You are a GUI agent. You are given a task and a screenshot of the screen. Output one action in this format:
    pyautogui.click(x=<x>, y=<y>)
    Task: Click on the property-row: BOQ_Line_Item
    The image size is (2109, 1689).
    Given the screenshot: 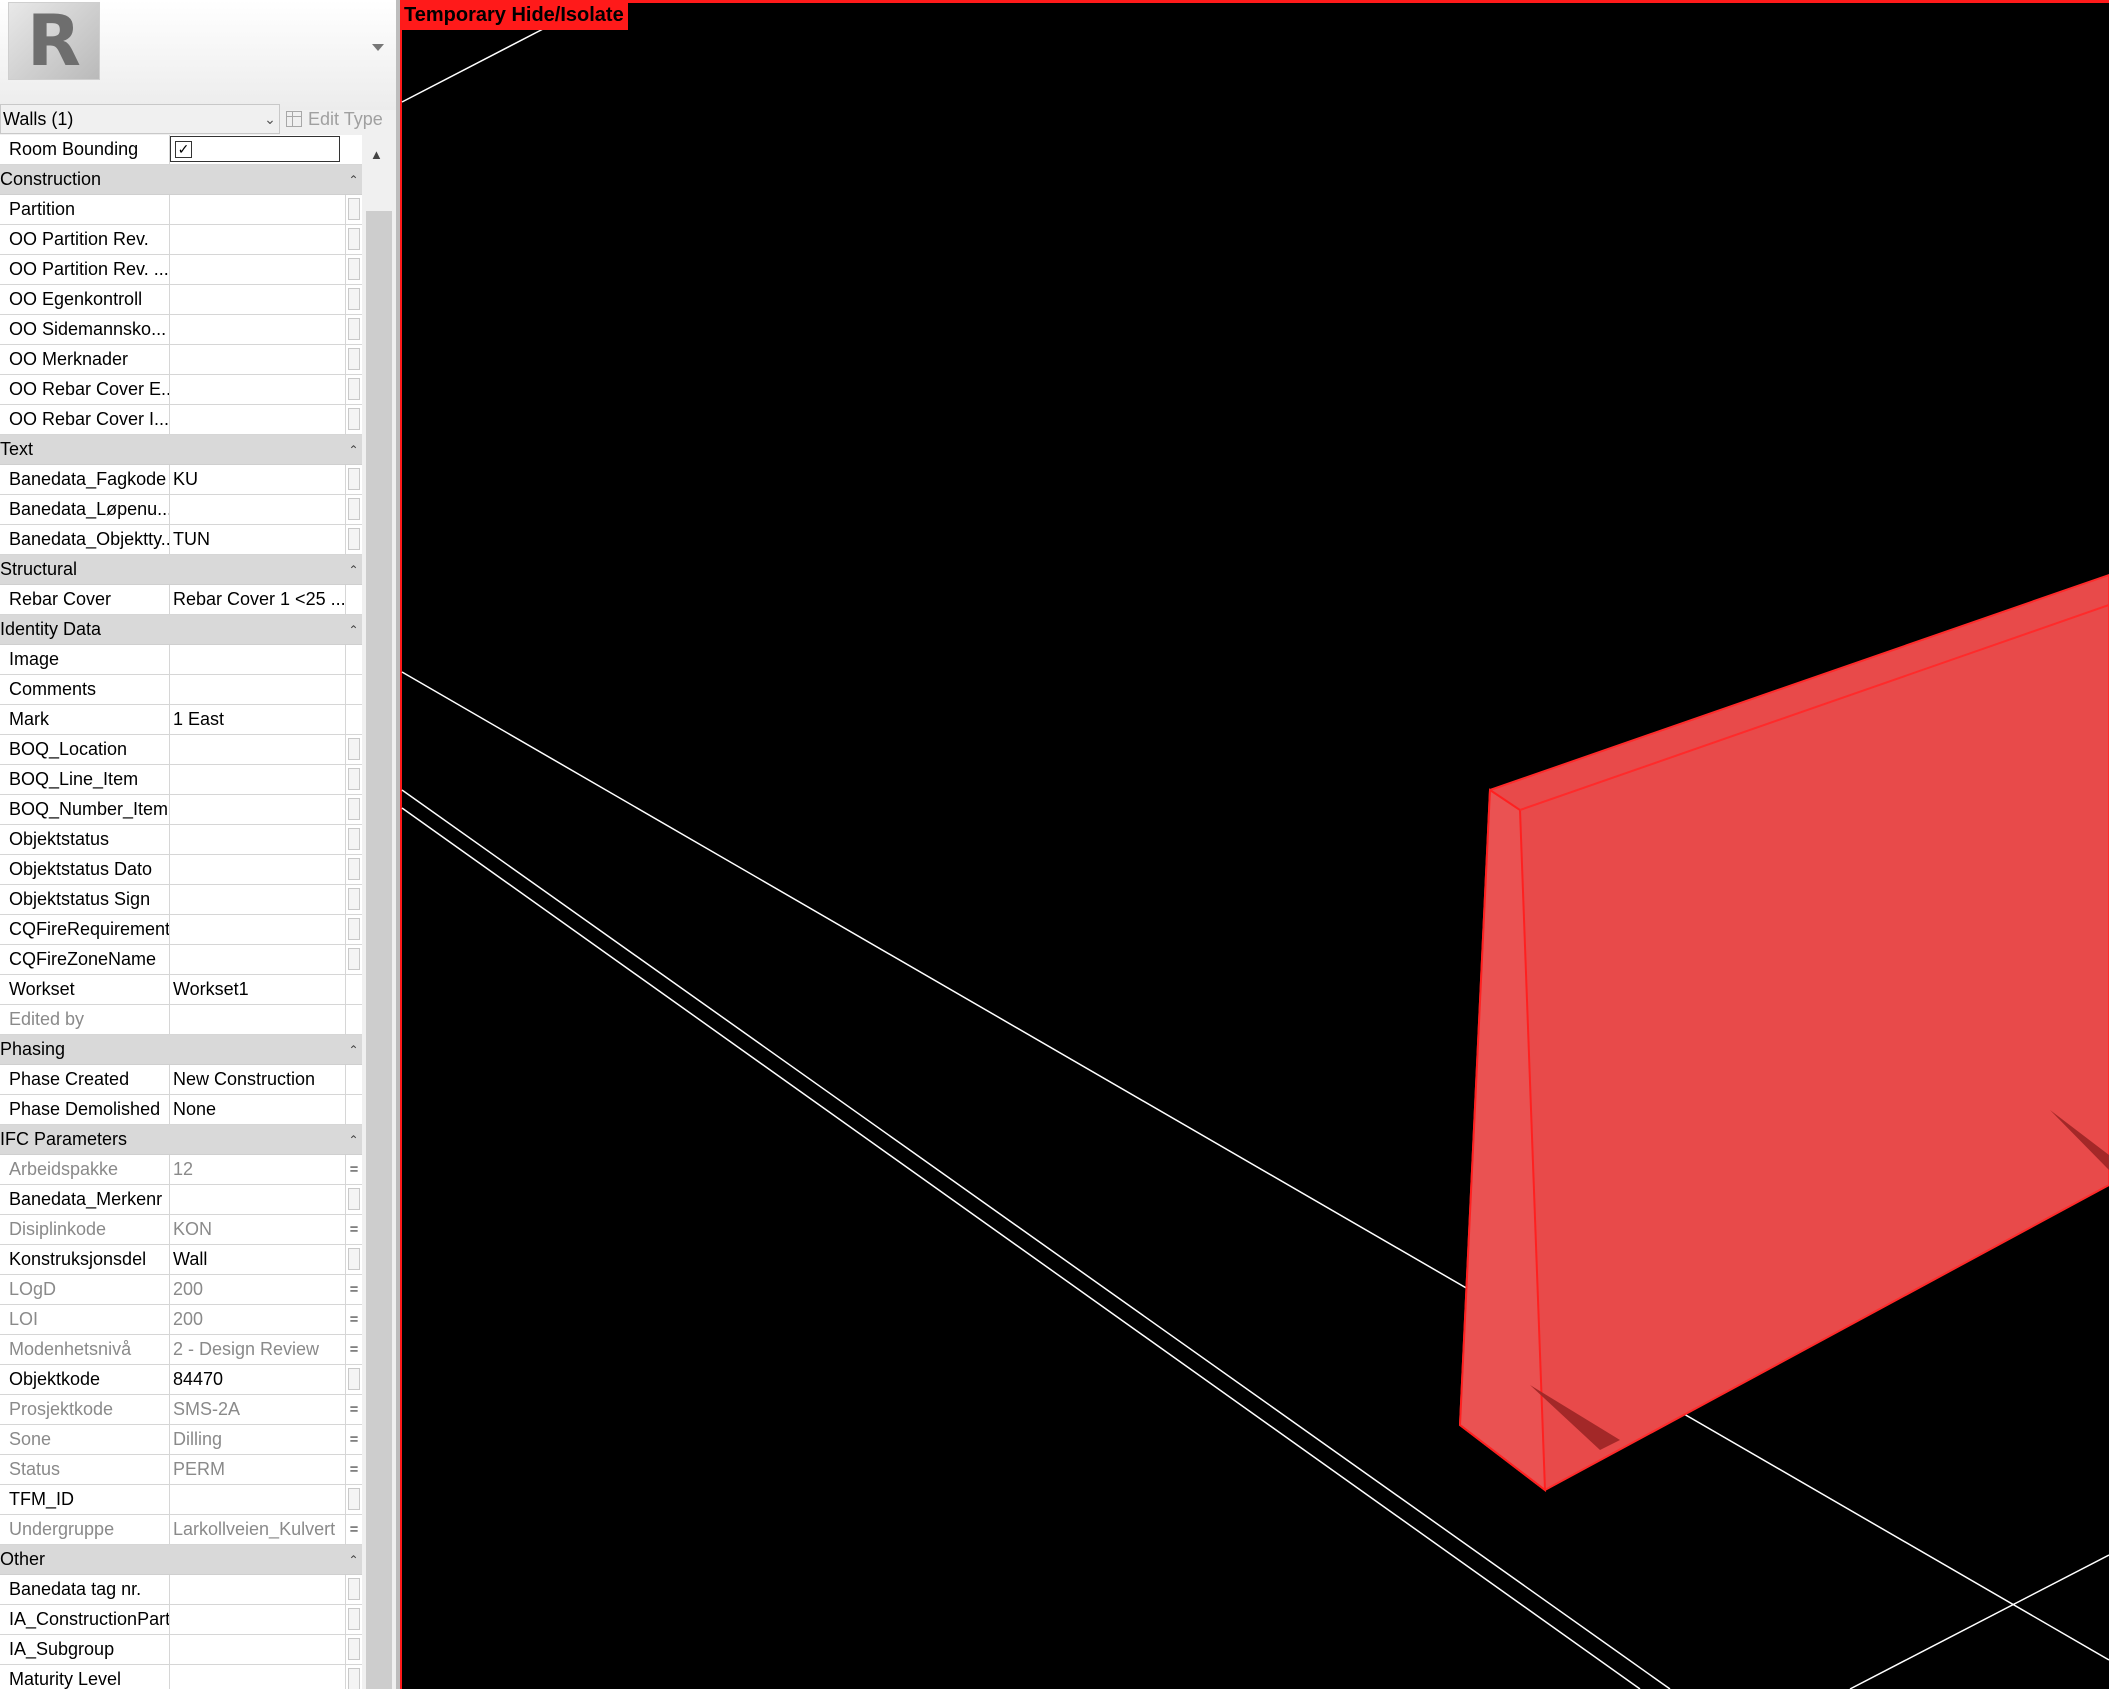 What is the action you would take?
    pyautogui.click(x=181, y=780)
    